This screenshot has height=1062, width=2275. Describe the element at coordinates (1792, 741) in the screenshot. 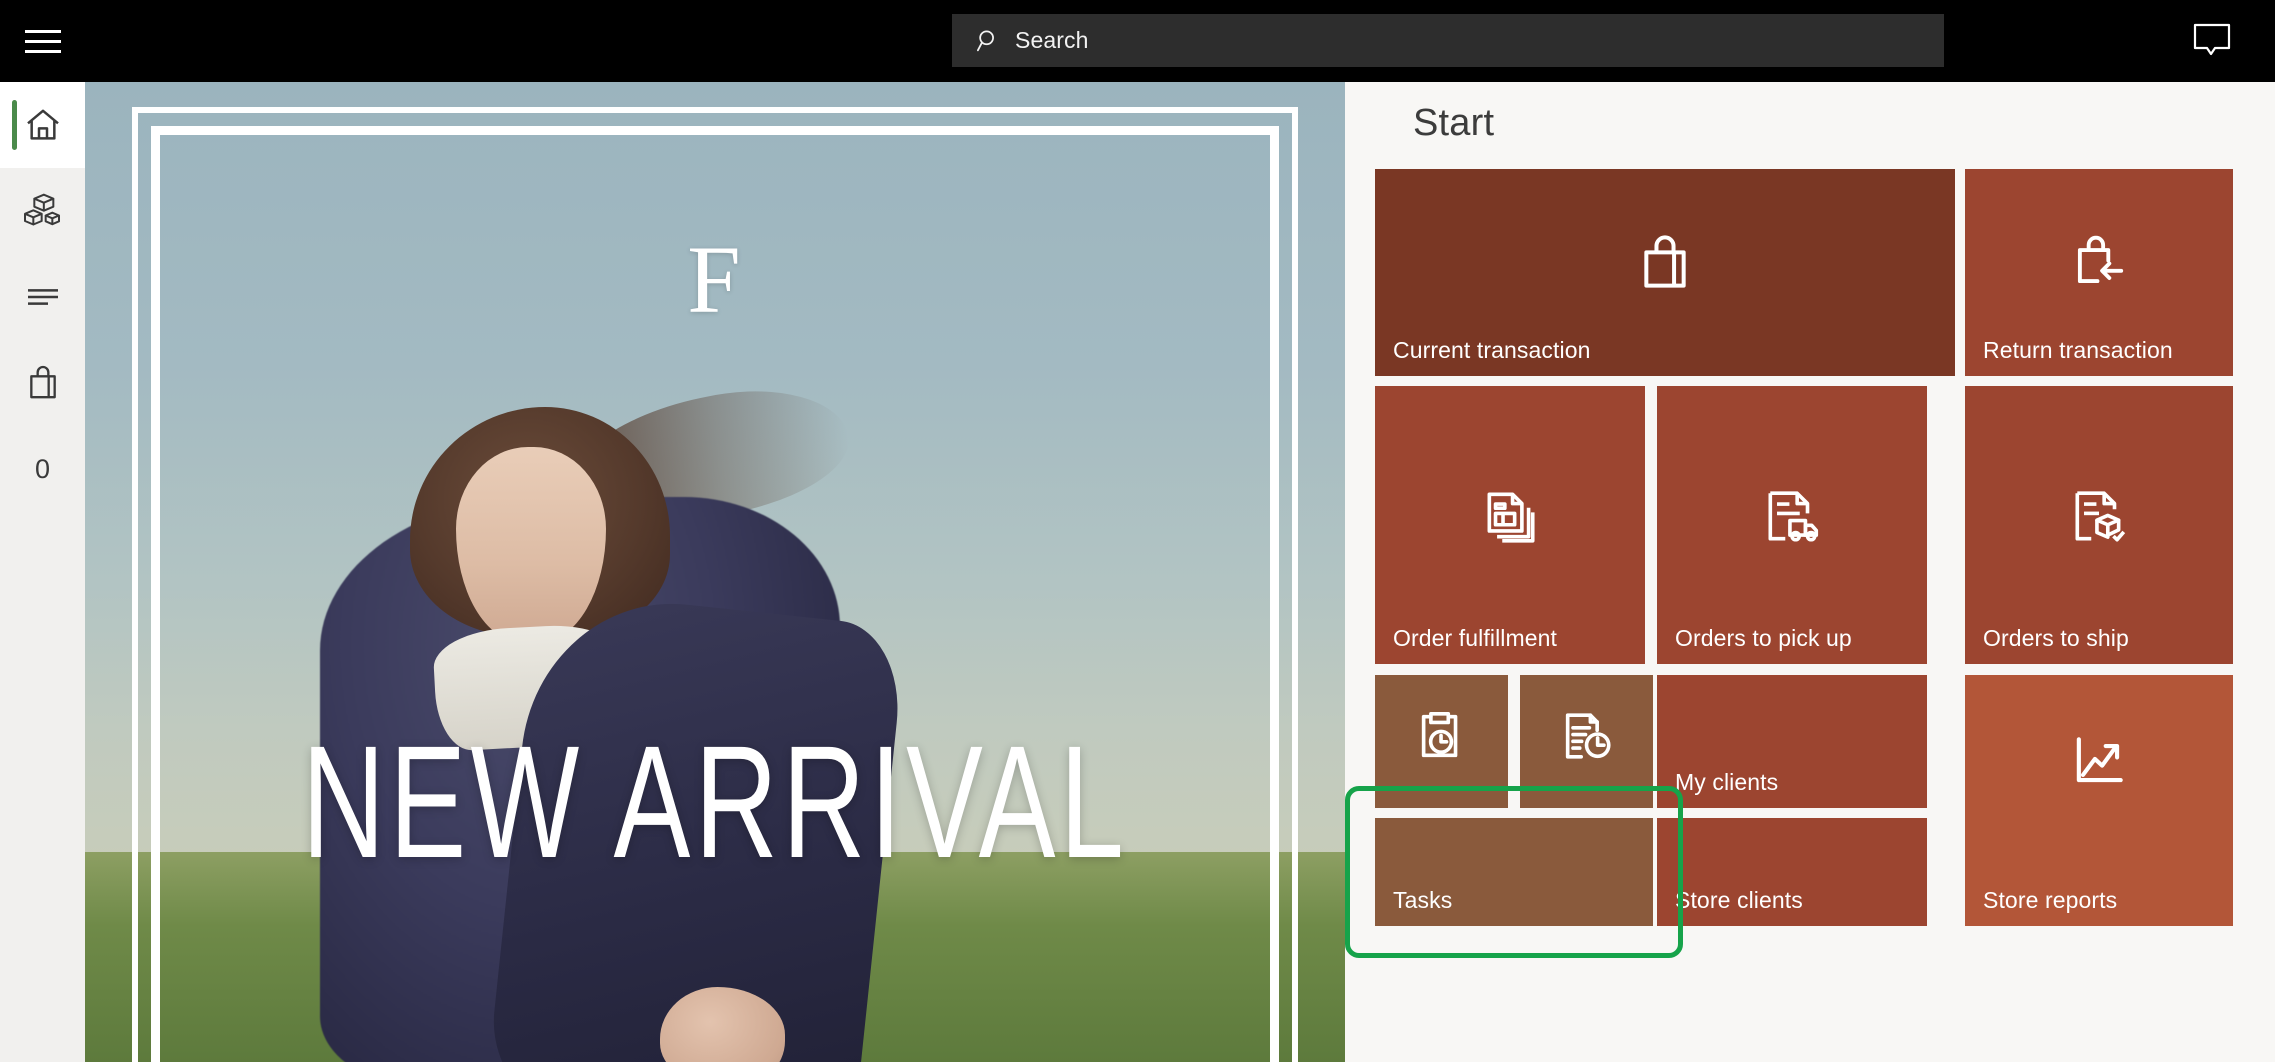

I see `tile-my-clients: My clients` at that location.